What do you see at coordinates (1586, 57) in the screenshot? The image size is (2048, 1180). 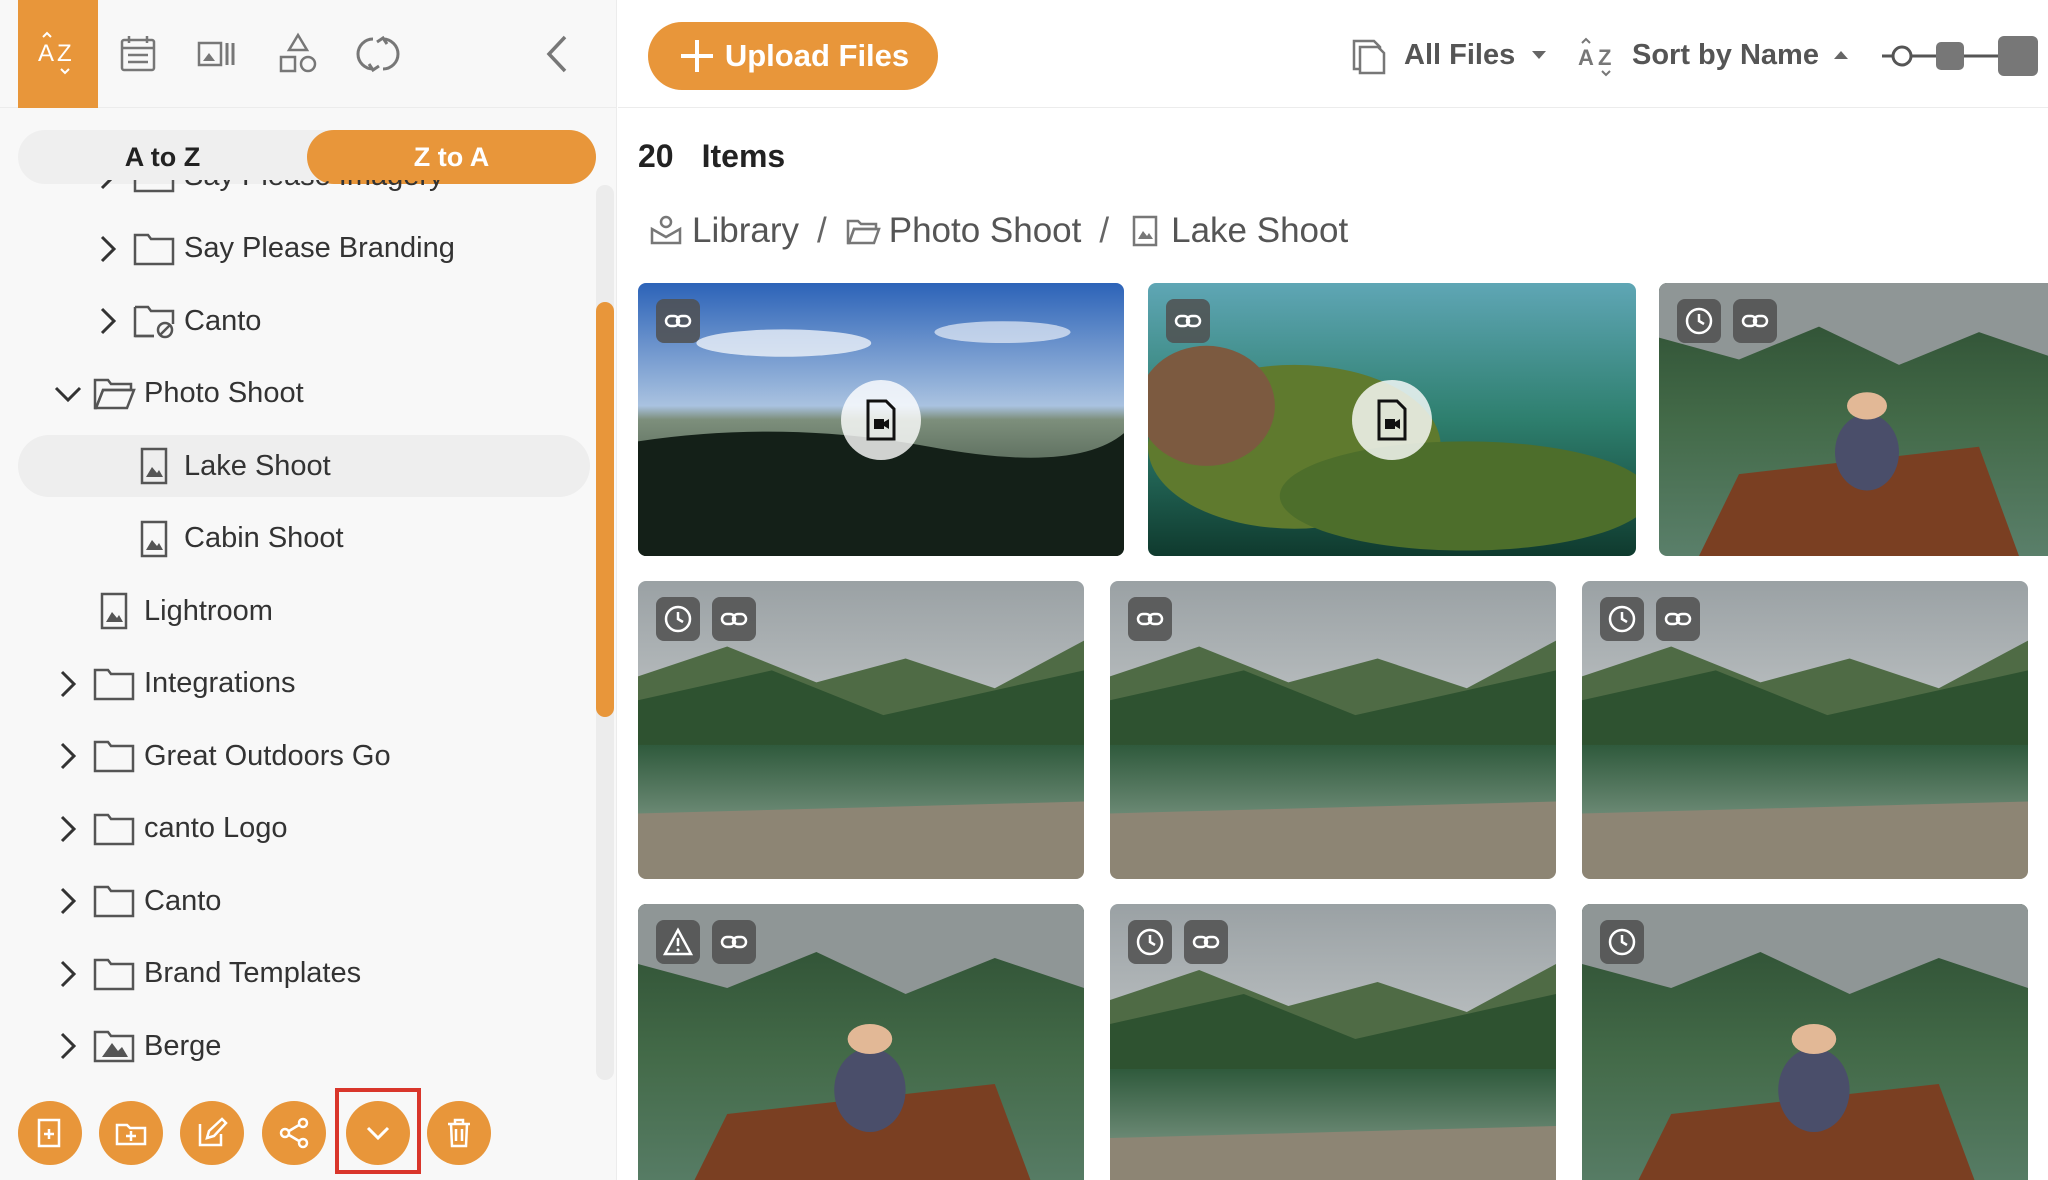 I see `svg-text: A` at bounding box center [1586, 57].